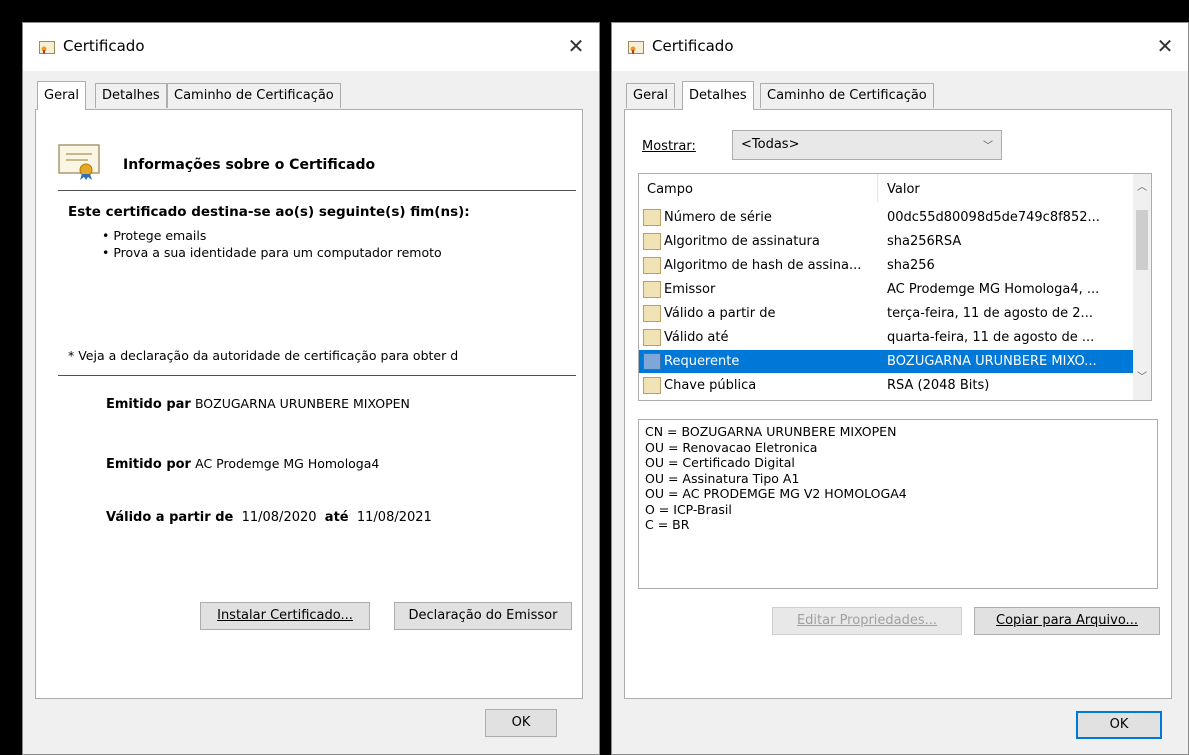 This screenshot has width=1189, height=755. I want to click on table-row: Algoritmo de hash de assina... sha256, so click(886, 265).